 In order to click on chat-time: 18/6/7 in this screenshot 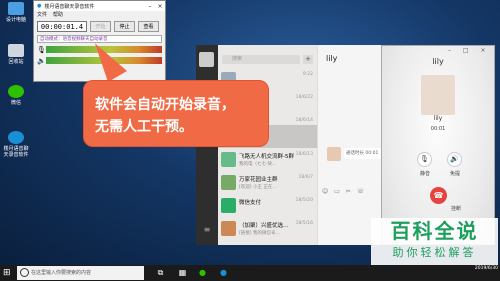, I will do `click(305, 177)`.